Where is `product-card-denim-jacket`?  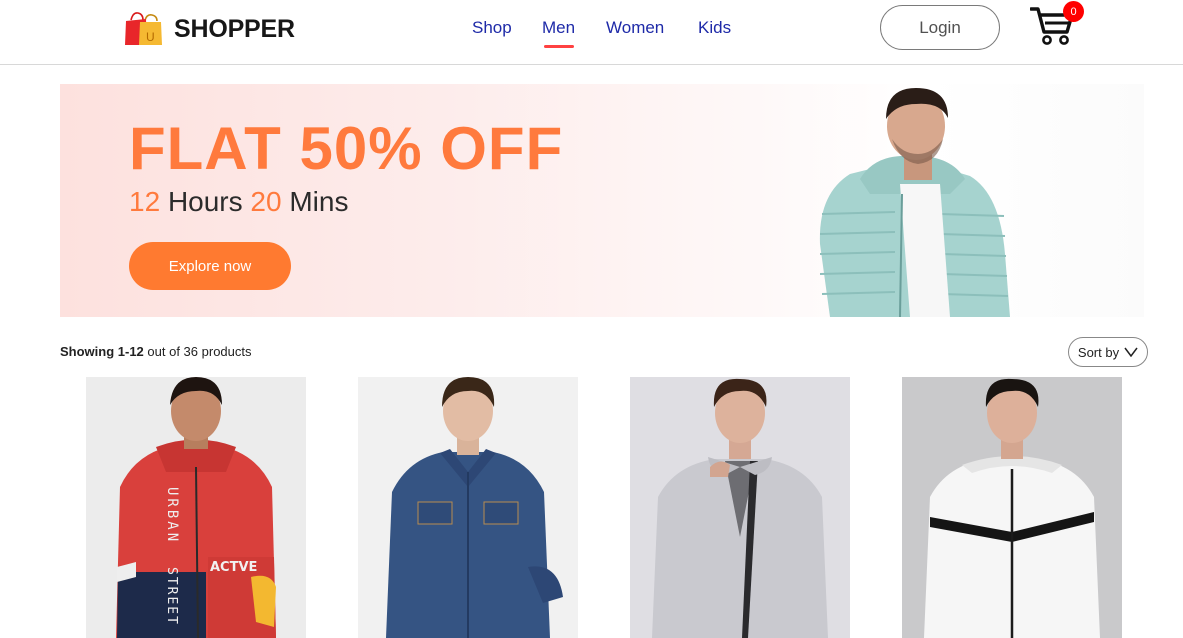 product-card-denim-jacket is located at coordinates (468, 507).